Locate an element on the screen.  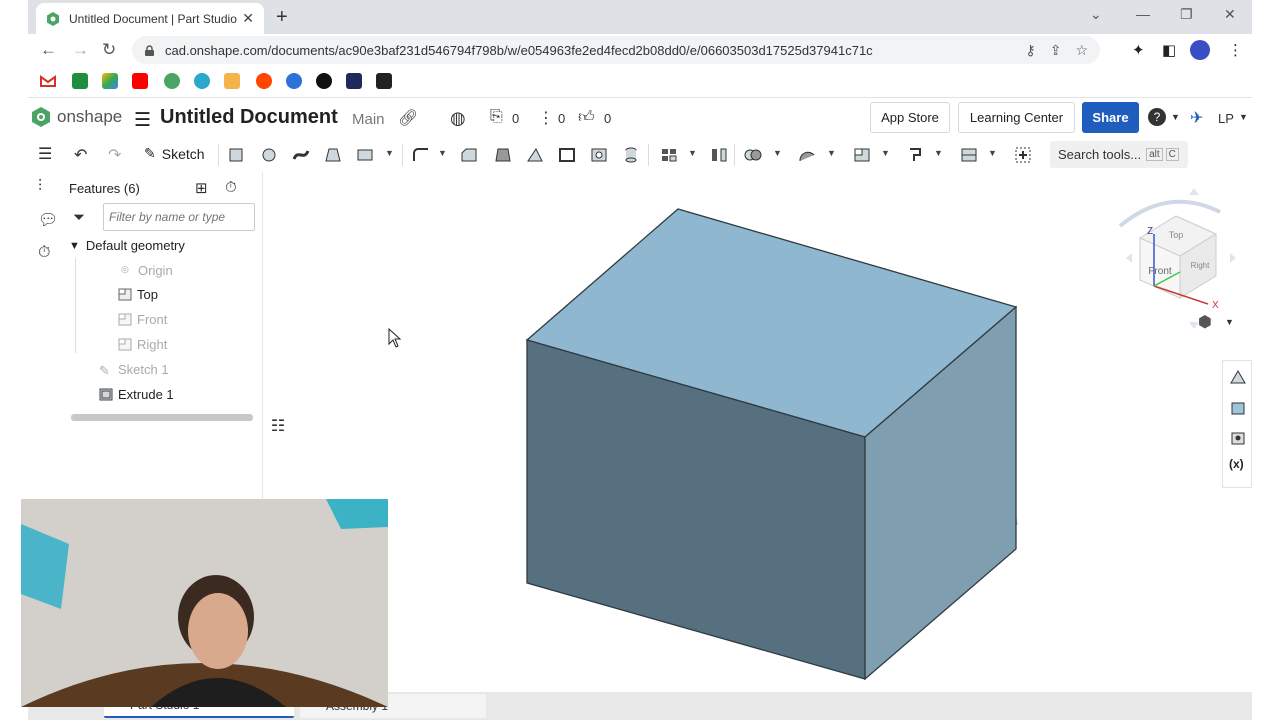
rib-icon is located at coordinates (535, 155).